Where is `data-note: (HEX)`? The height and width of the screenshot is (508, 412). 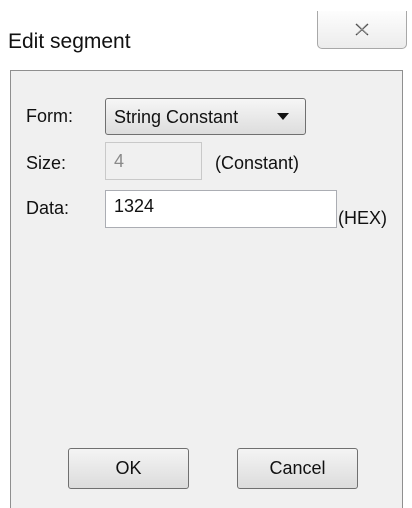 data-note: (HEX) is located at coordinates (362, 218).